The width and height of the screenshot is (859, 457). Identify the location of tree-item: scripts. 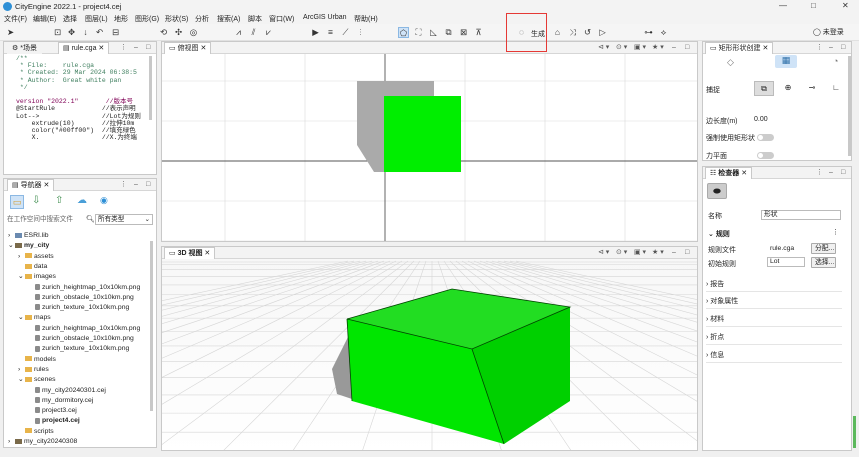
(36, 432).